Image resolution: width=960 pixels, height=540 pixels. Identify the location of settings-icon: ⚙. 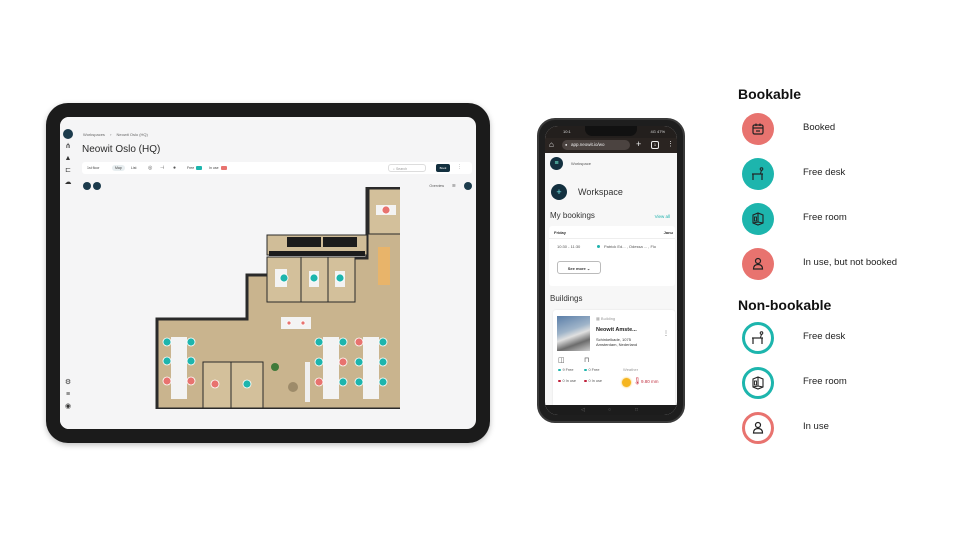
(68, 383).